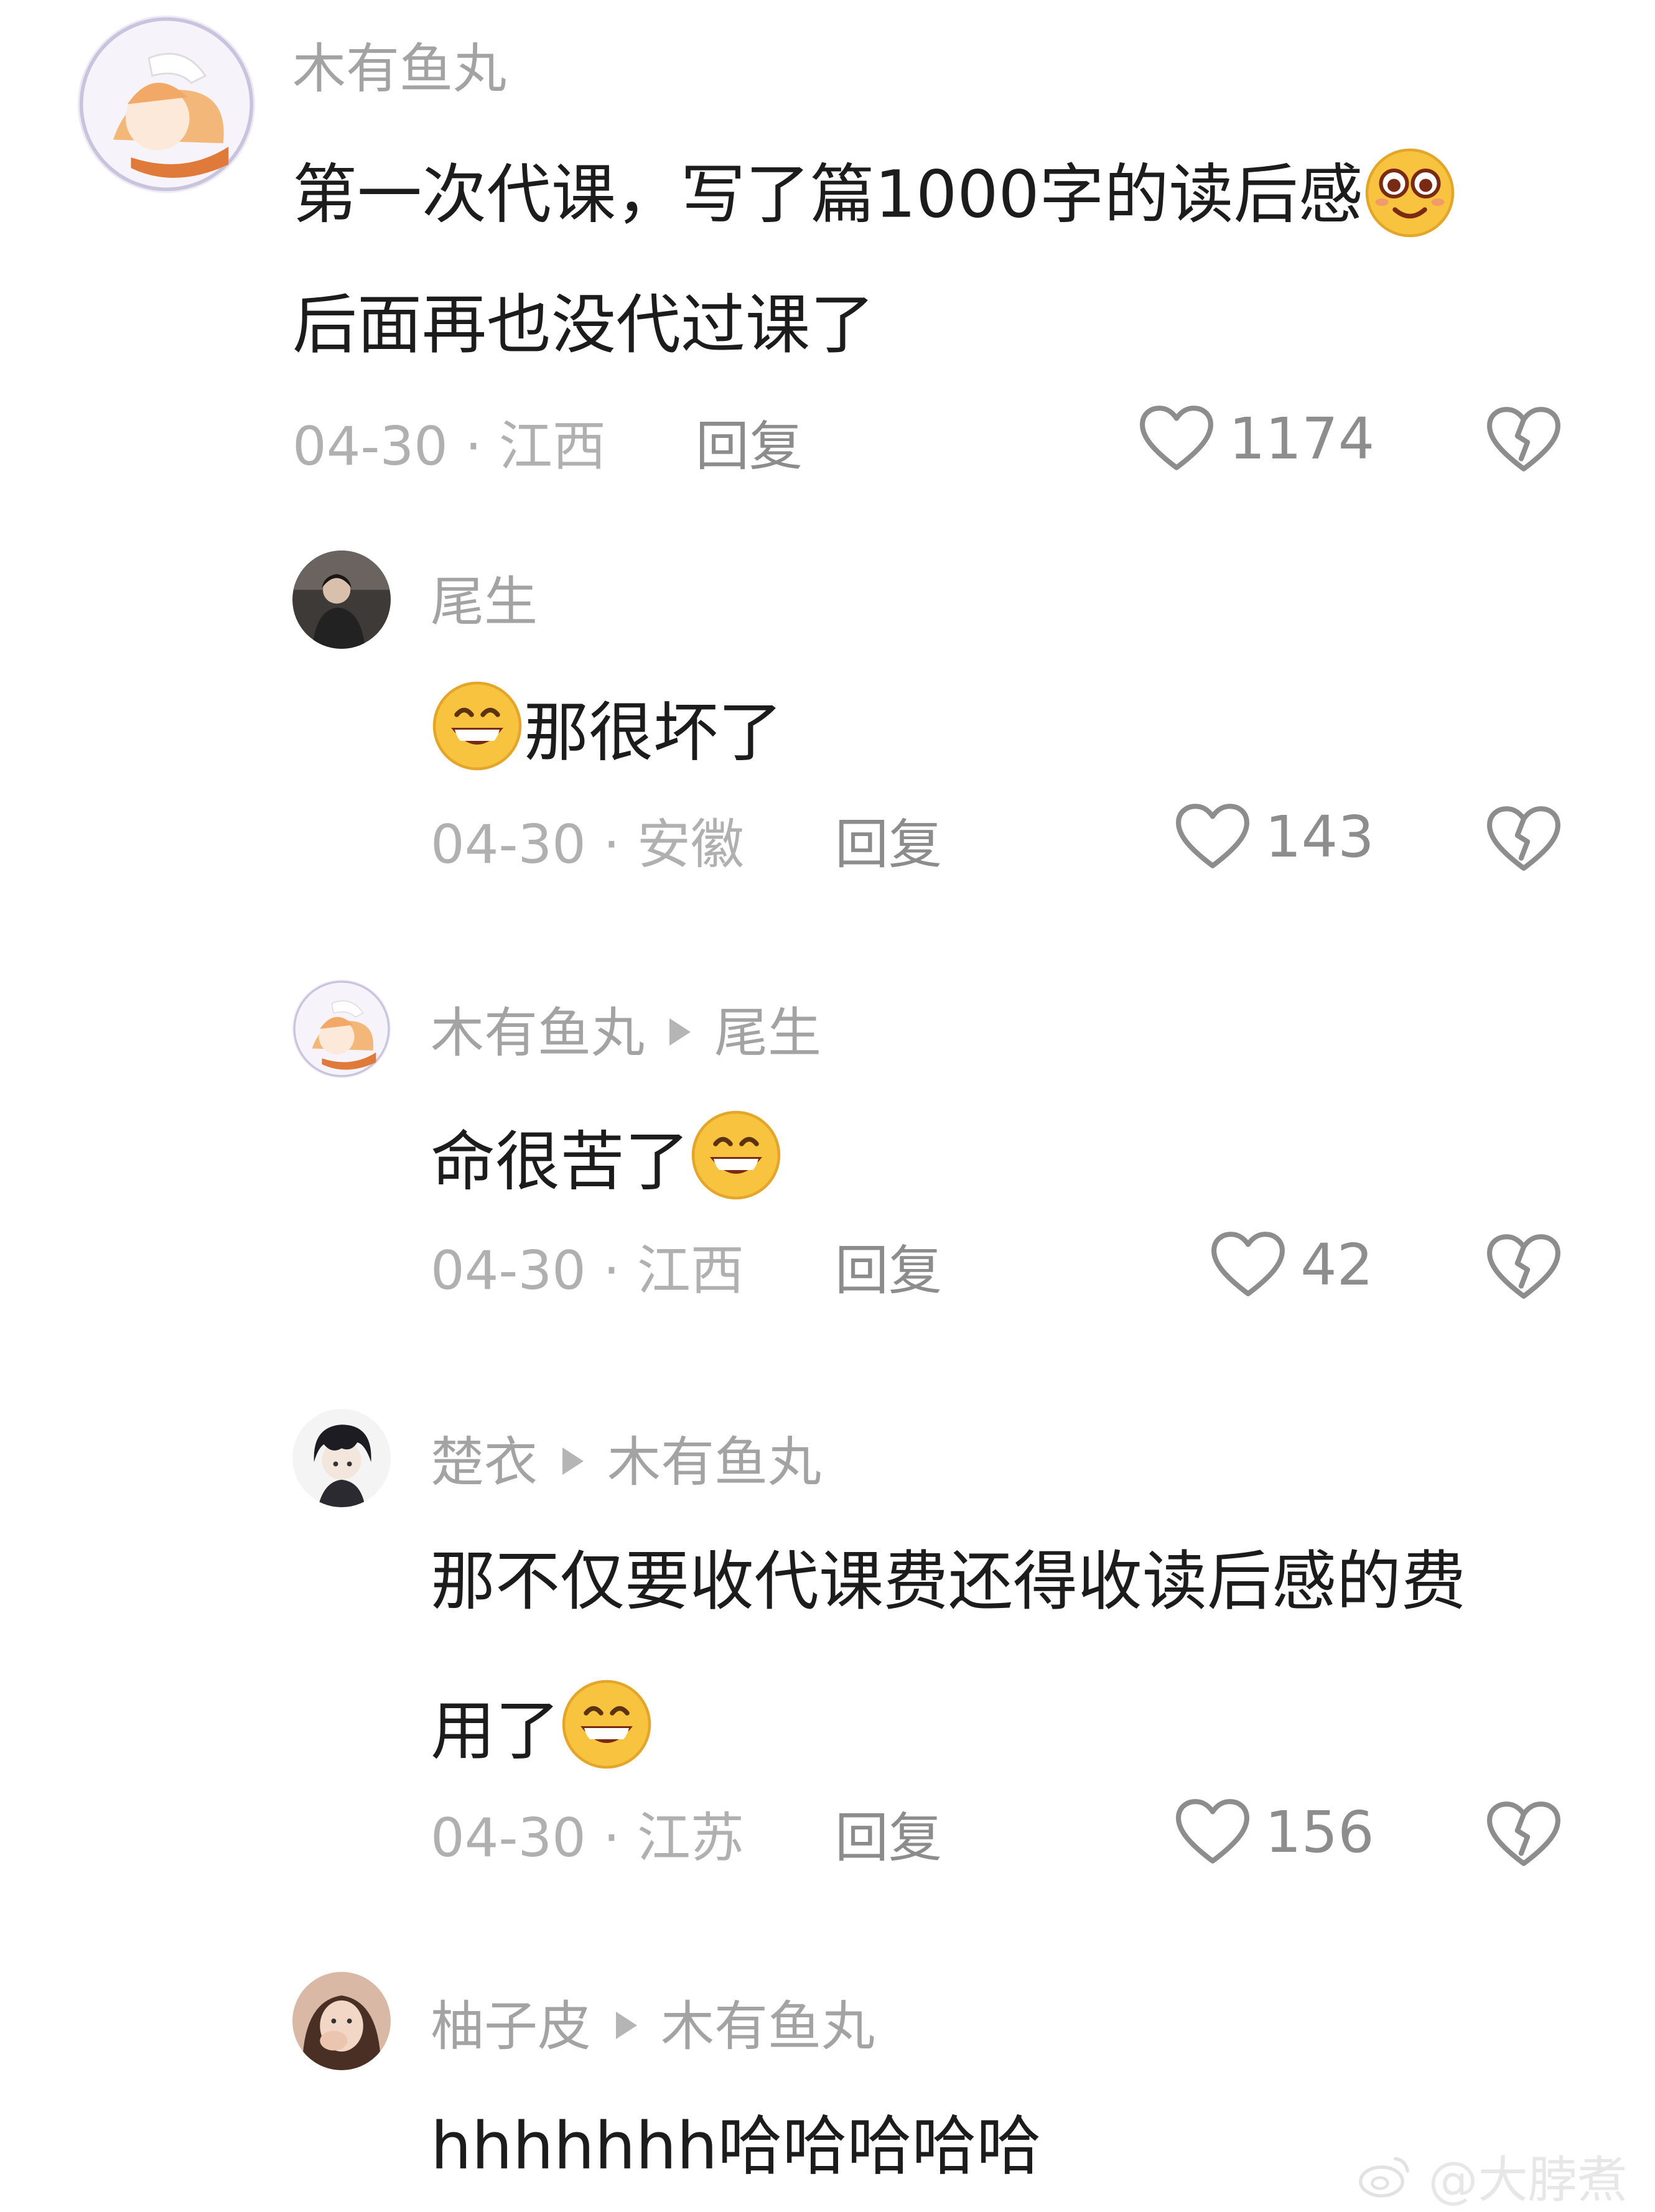 The image size is (1655, 2212). Describe the element at coordinates (1410, 192) in the screenshot. I see `wide-eyed-smile-emoji-icon` at that location.